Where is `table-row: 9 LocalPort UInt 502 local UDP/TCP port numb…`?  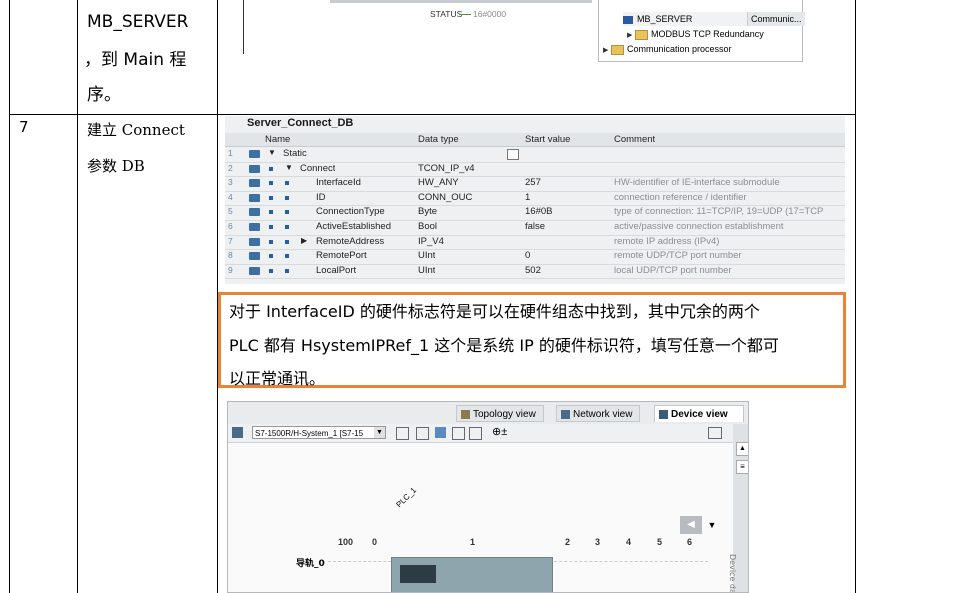 table-row: 9 LocalPort UInt 502 local UDP/TCP port numb… is located at coordinates (535, 272).